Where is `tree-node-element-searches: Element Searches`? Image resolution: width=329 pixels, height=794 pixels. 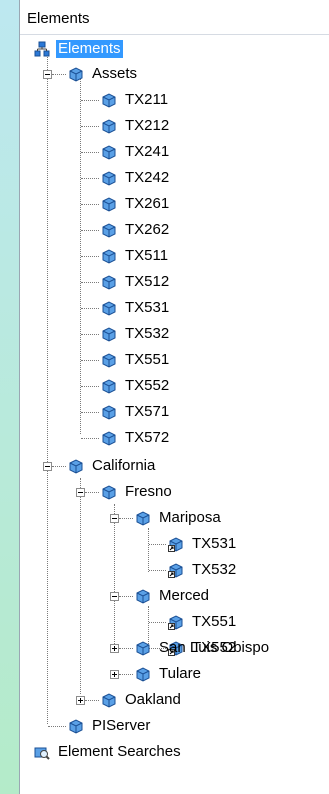
tree-node-element-searches: Element Searches is located at coordinates (108, 752).